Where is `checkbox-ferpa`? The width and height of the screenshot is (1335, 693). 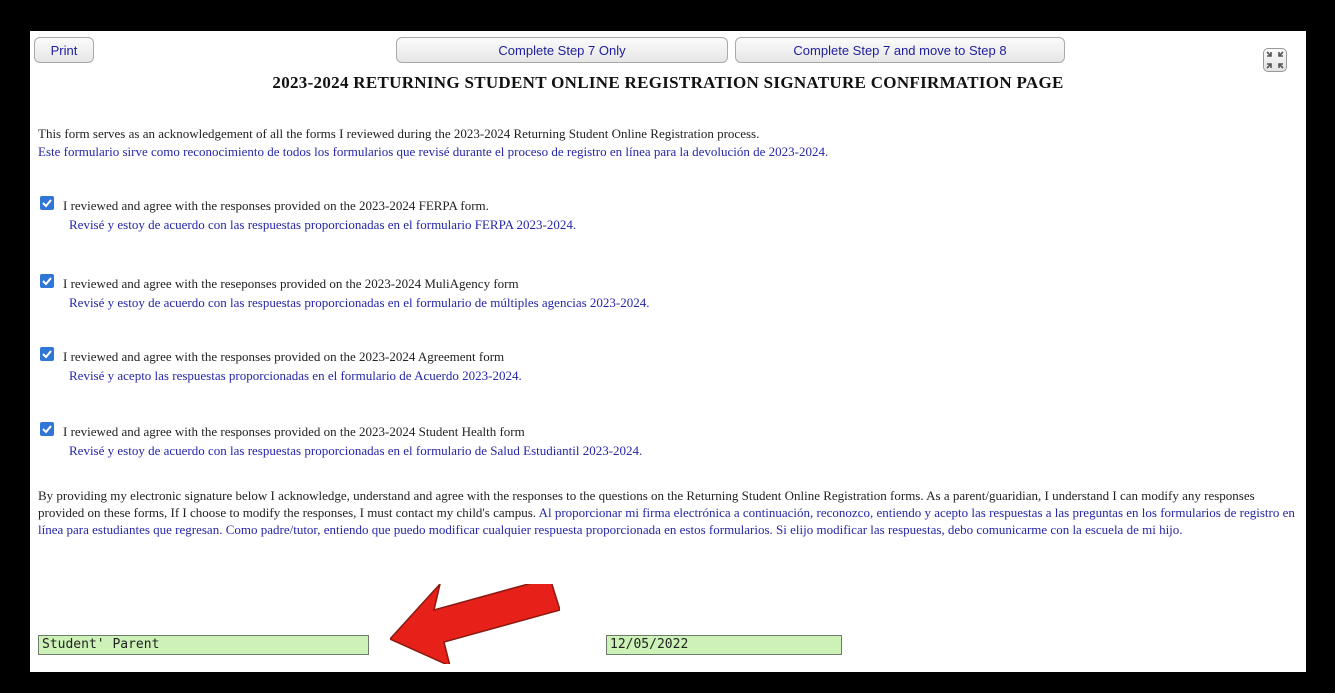
checkbox-ferpa is located at coordinates (47, 203).